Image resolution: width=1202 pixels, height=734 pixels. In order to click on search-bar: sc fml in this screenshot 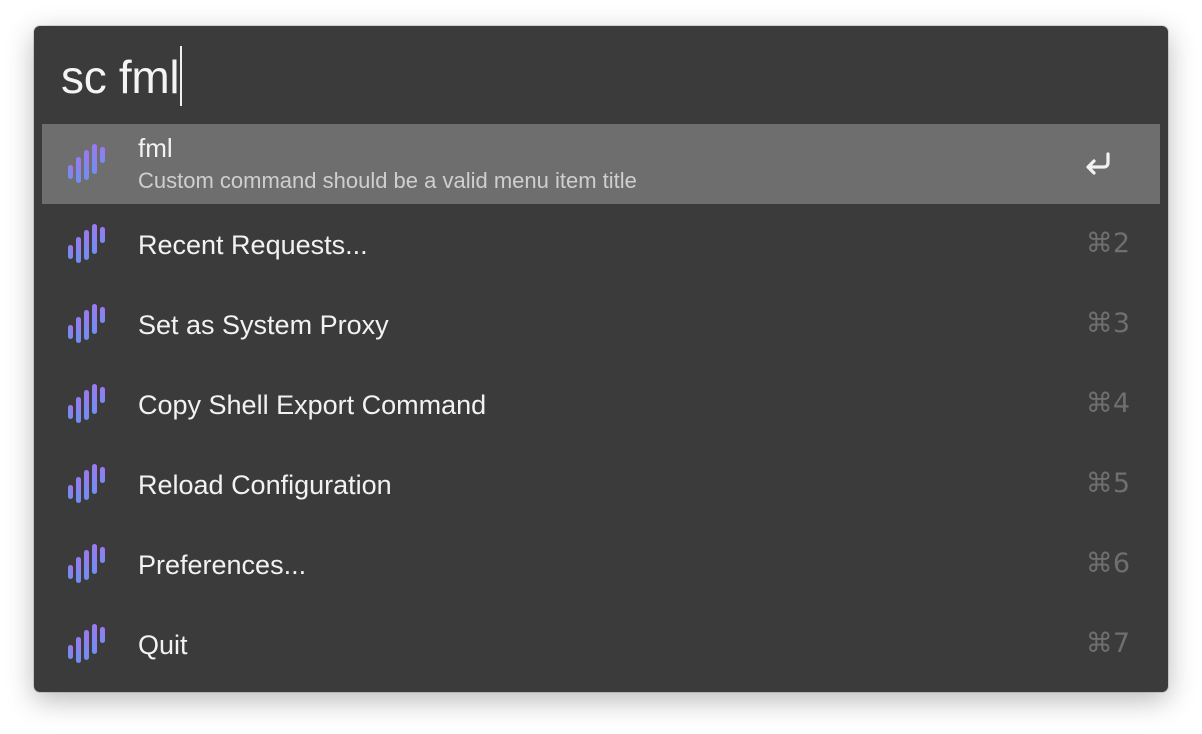, I will do `click(601, 75)`.